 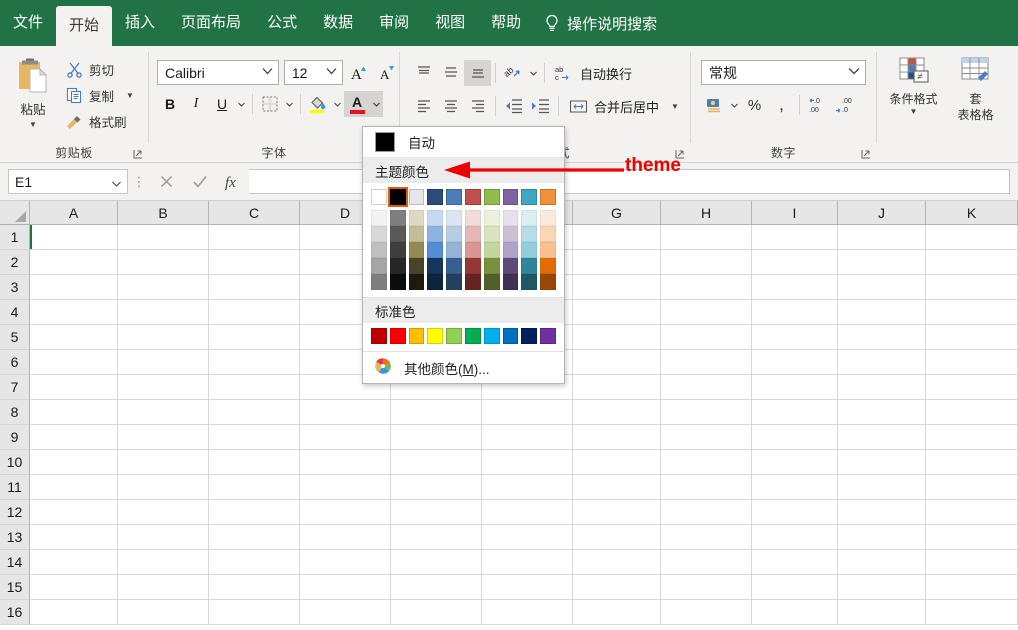 I want to click on cell-A2, so click(x=74, y=262).